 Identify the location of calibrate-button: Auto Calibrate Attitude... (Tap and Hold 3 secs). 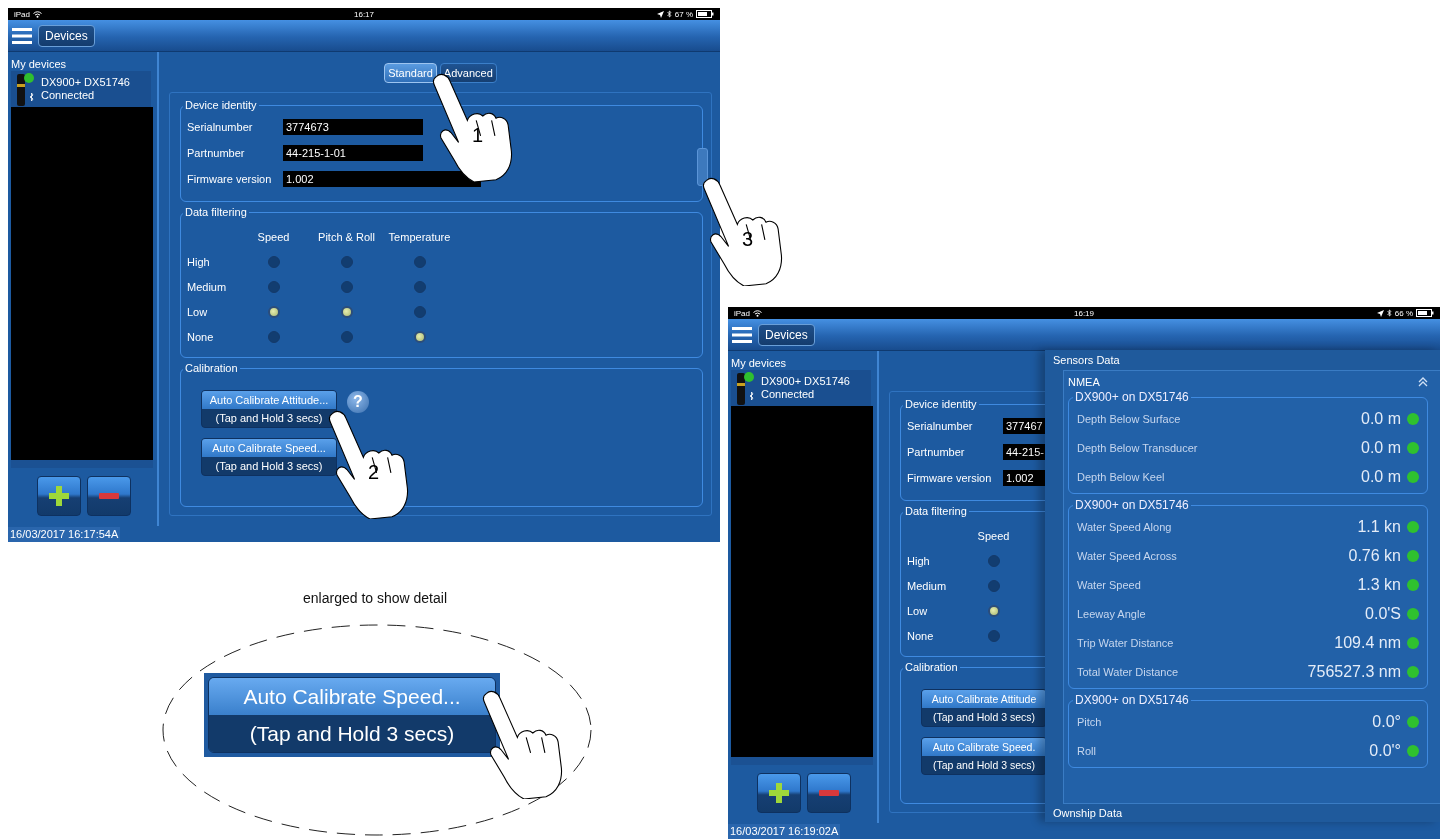
(269, 409).